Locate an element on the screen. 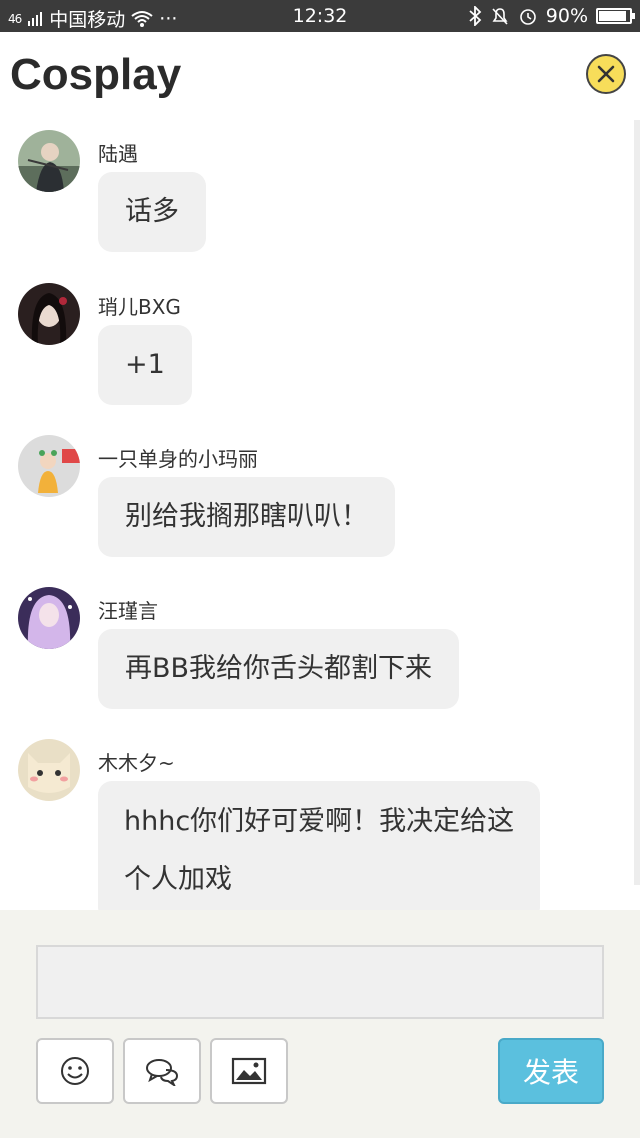 Image resolution: width=640 pixels, height=1138 pixels. battery-icon is located at coordinates (615, 16).